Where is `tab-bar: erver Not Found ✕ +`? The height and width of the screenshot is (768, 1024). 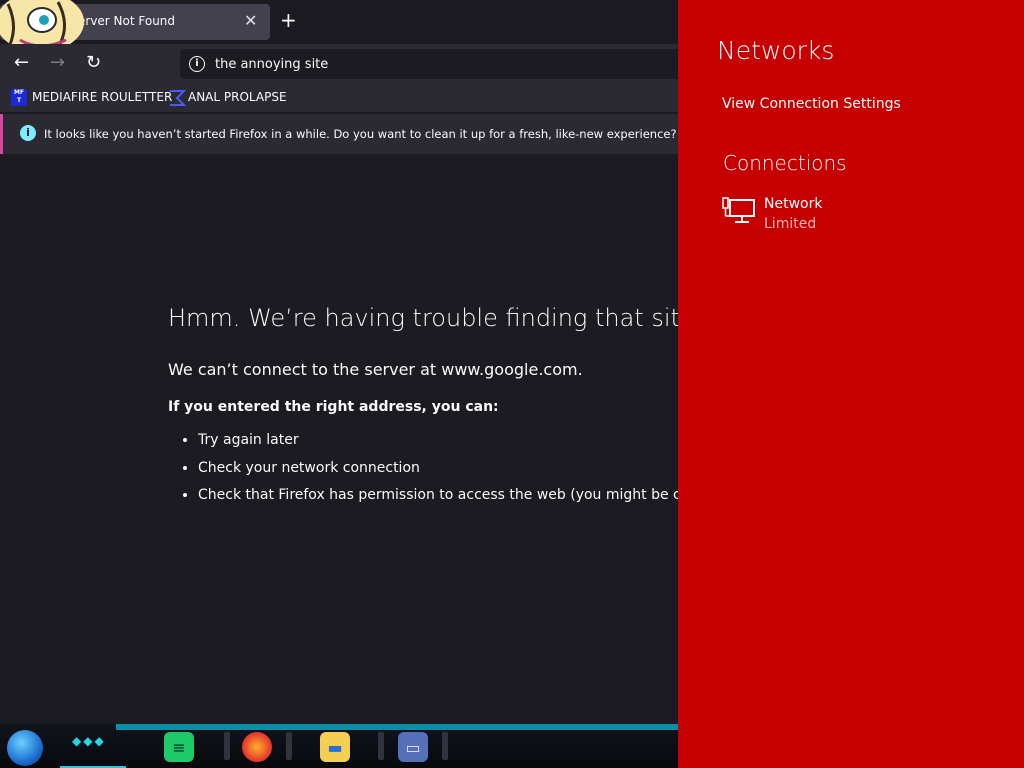 tab-bar: erver Not Found ✕ + is located at coordinates (339, 26).